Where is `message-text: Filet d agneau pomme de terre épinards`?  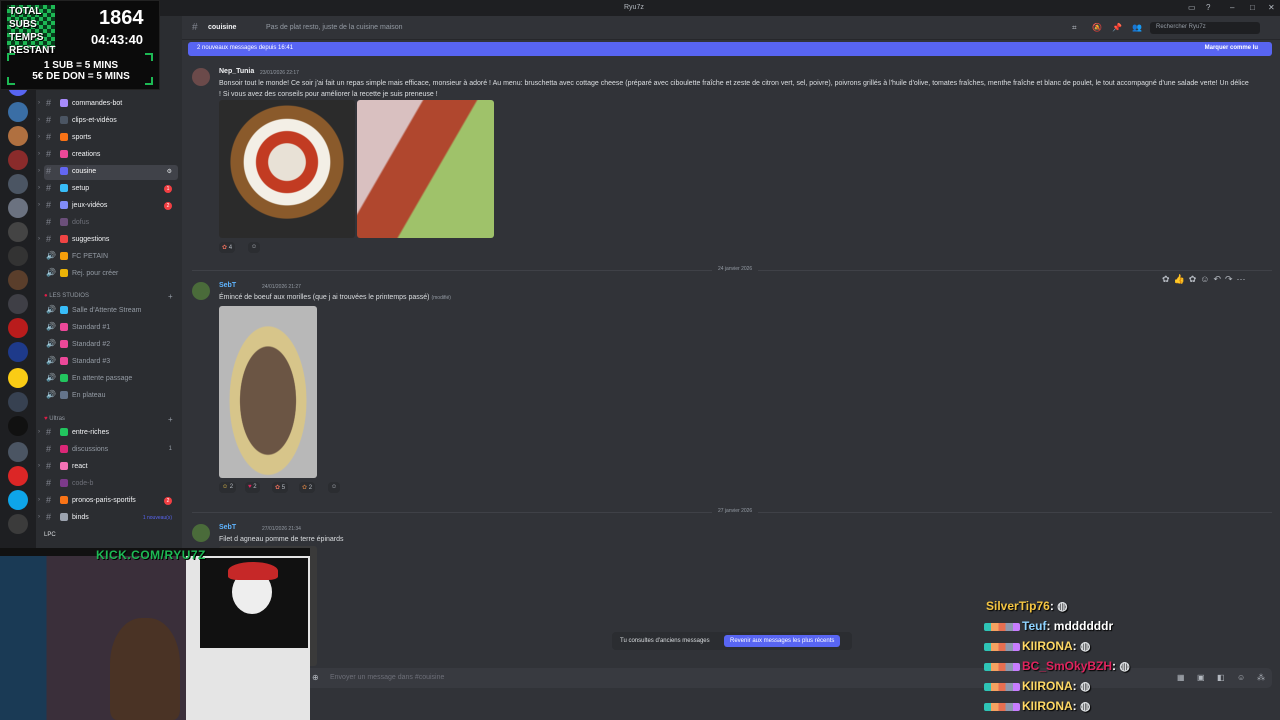
message-text: Filet d agneau pomme de terre épinards is located at coordinates (281, 539).